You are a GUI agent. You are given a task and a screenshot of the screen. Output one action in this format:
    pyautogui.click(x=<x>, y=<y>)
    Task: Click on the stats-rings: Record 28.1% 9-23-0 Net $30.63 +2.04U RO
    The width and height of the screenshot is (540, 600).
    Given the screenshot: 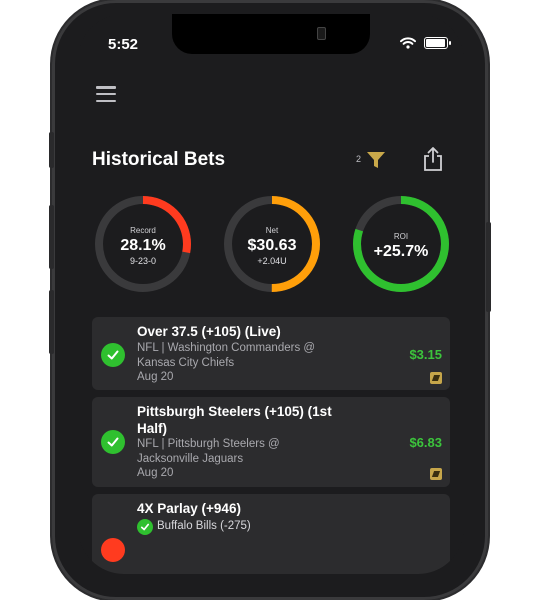 What is the action you would take?
    pyautogui.click(x=271, y=244)
    